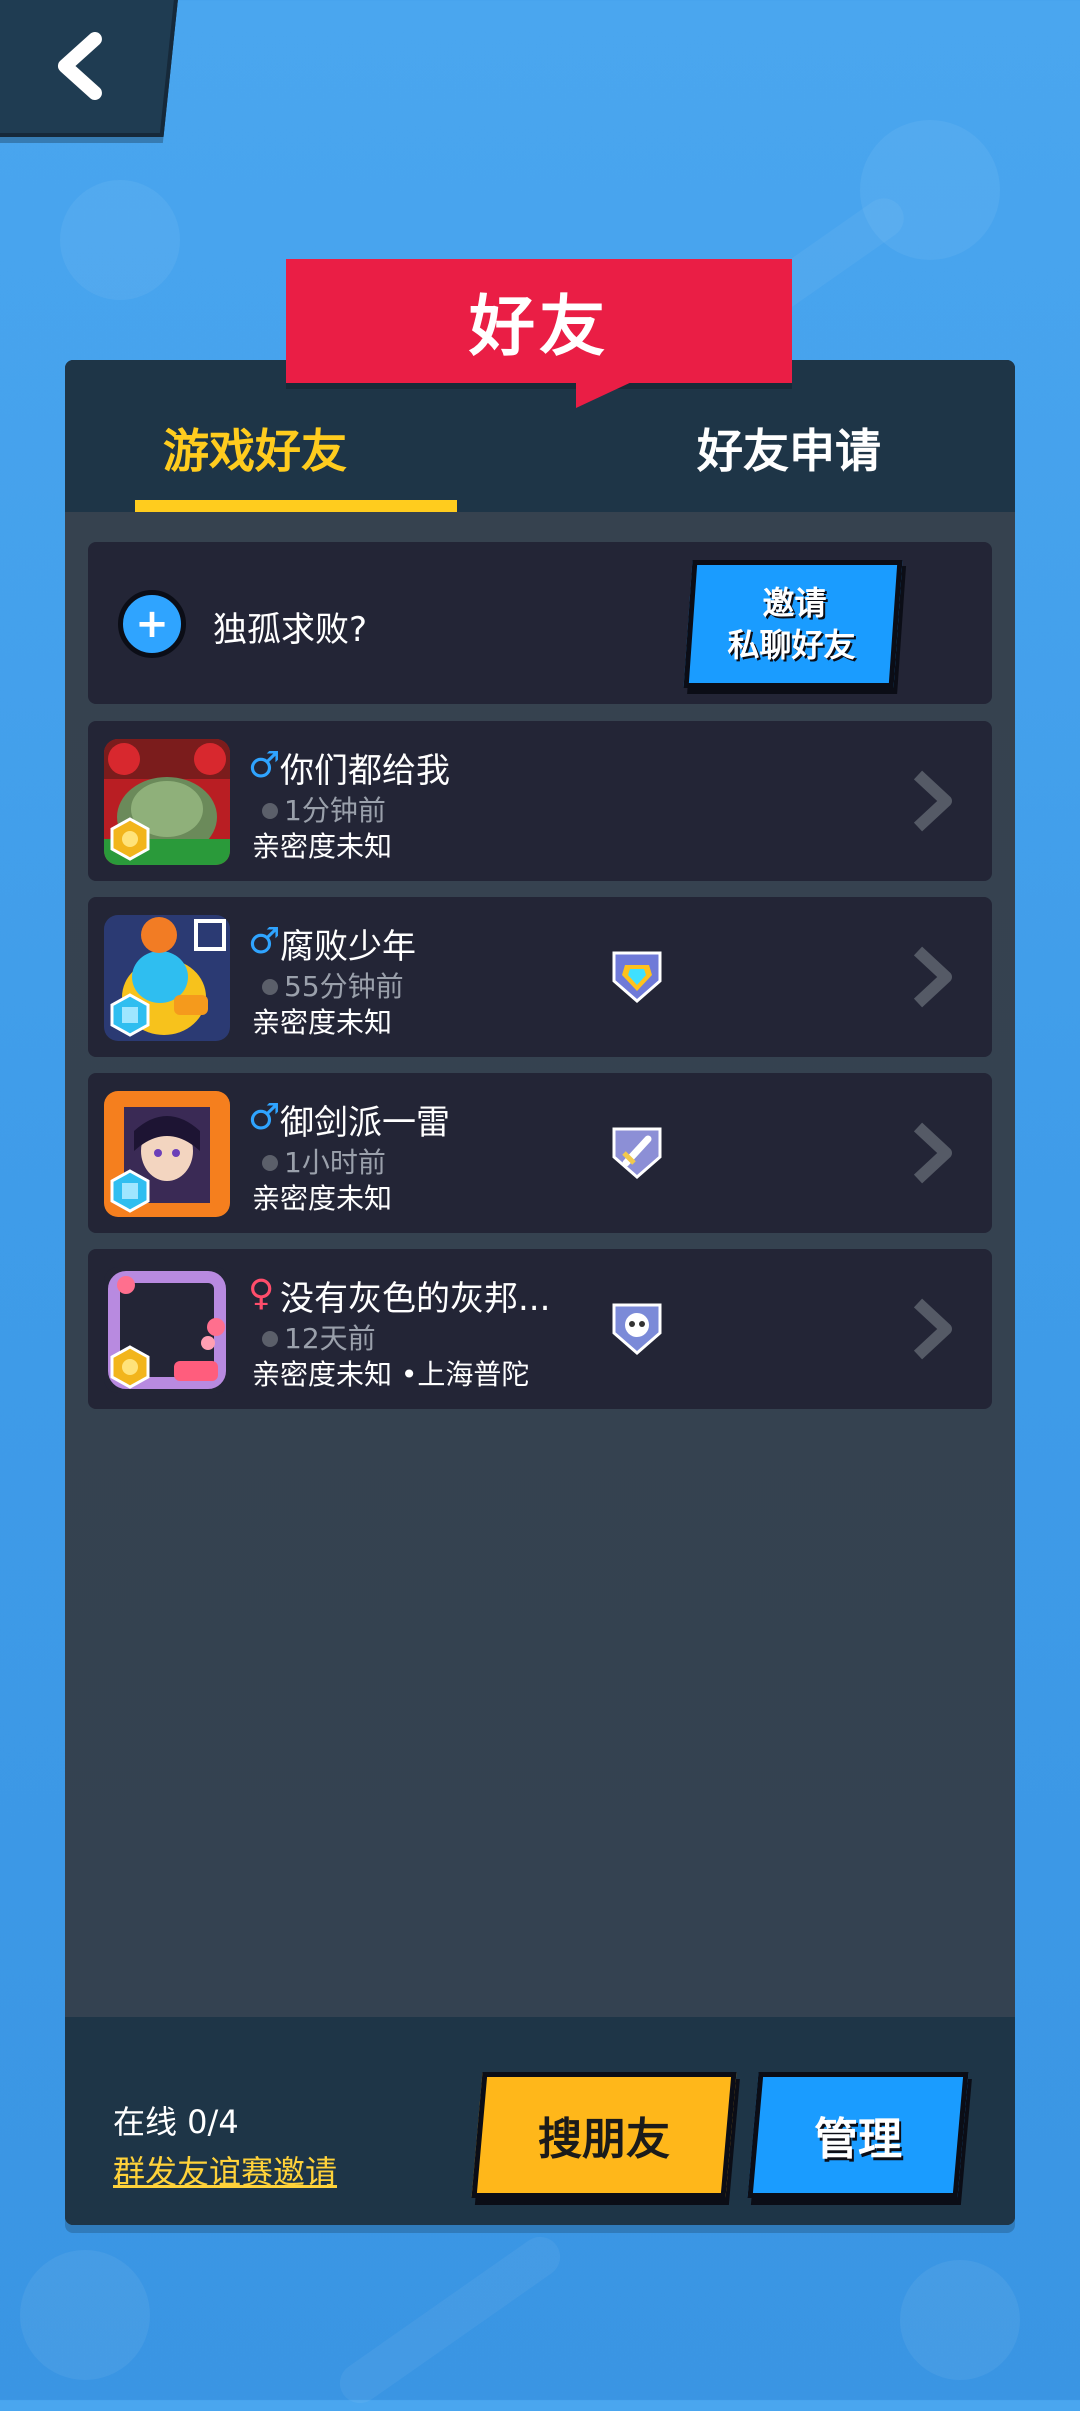 Image resolution: width=1080 pixels, height=2411 pixels. I want to click on last-online: 55分钟前, so click(344, 986).